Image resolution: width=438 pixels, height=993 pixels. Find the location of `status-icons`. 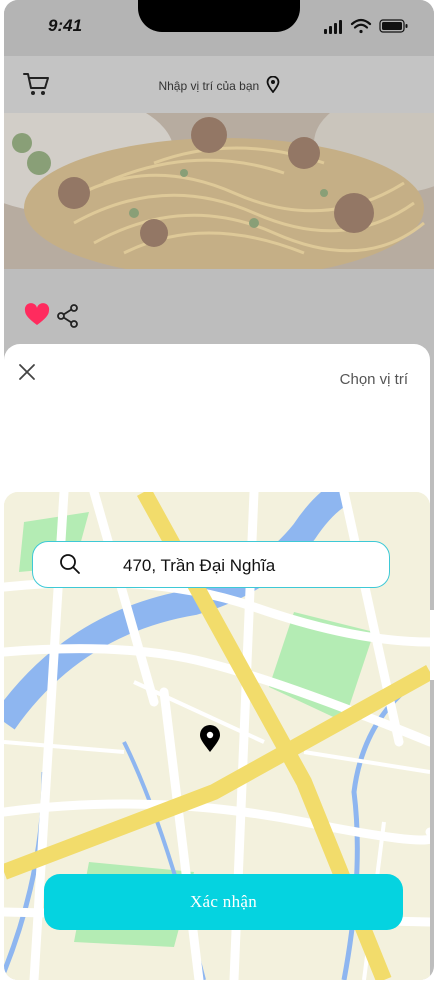

status-icons is located at coordinates (366, 26).